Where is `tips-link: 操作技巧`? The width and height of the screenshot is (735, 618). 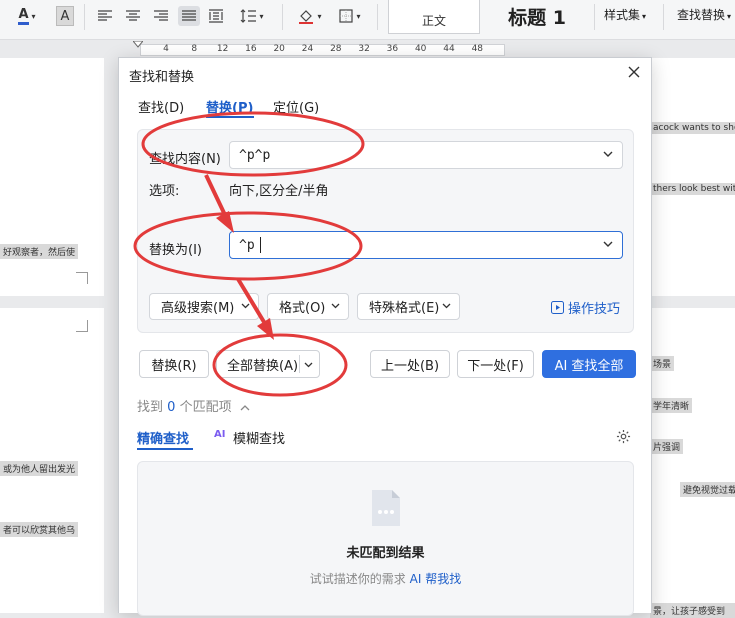 tips-link: 操作技巧 is located at coordinates (585, 307).